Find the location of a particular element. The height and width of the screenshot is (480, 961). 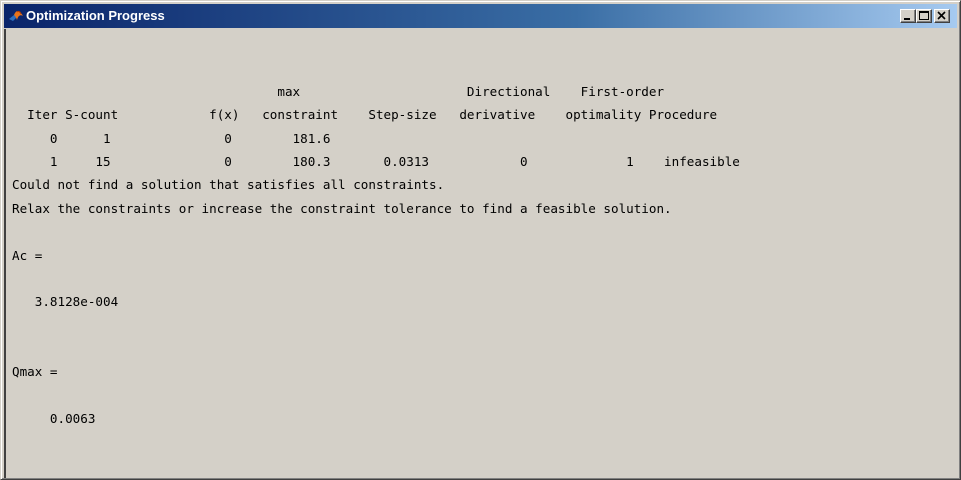

close-icon is located at coordinates (941, 15).